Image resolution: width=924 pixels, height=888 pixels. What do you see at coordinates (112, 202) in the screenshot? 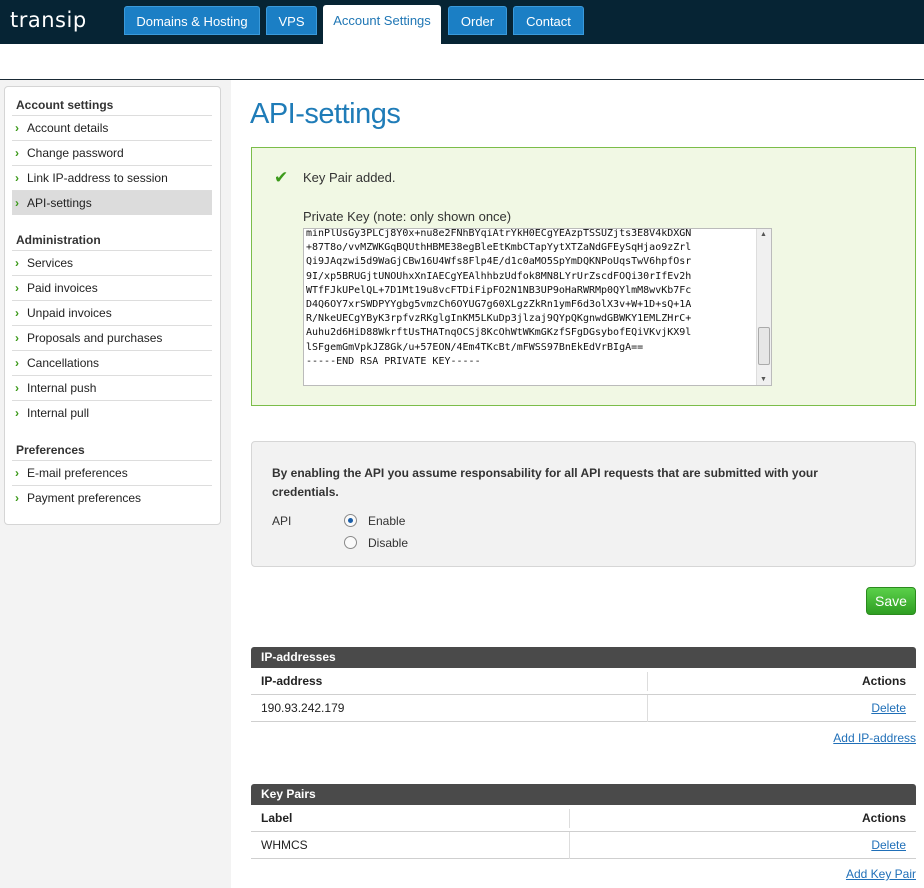
I see `sidebar-item-api-settings: › API-settings` at bounding box center [112, 202].